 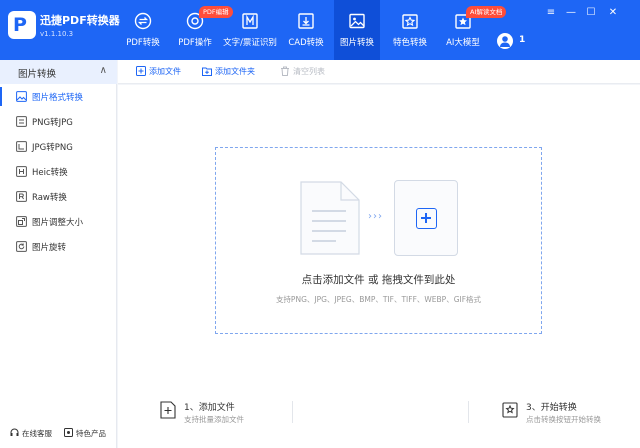 What do you see at coordinates (235, 71) in the screenshot?
I see `add-folder-label: 添加文件夹` at bounding box center [235, 71].